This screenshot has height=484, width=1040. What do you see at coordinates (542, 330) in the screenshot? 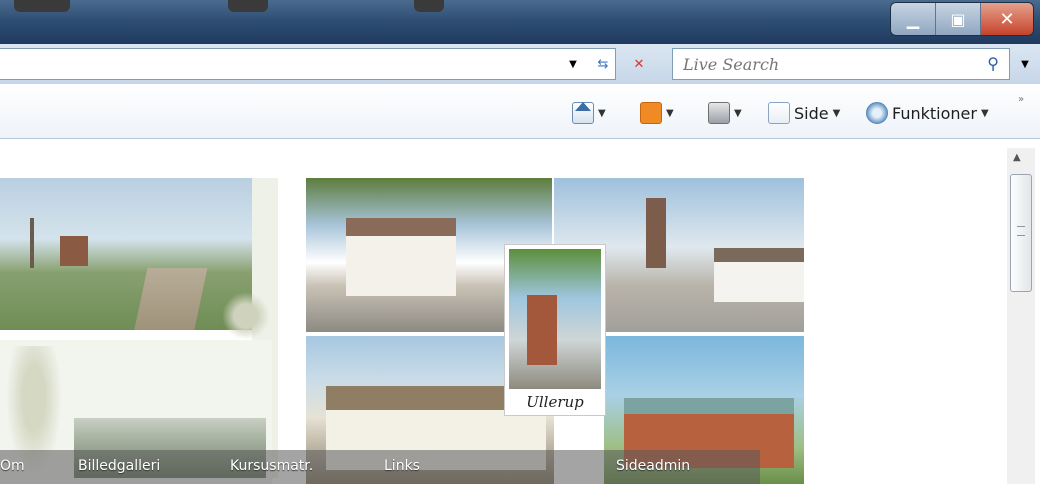
I see `tower-shape` at bounding box center [542, 330].